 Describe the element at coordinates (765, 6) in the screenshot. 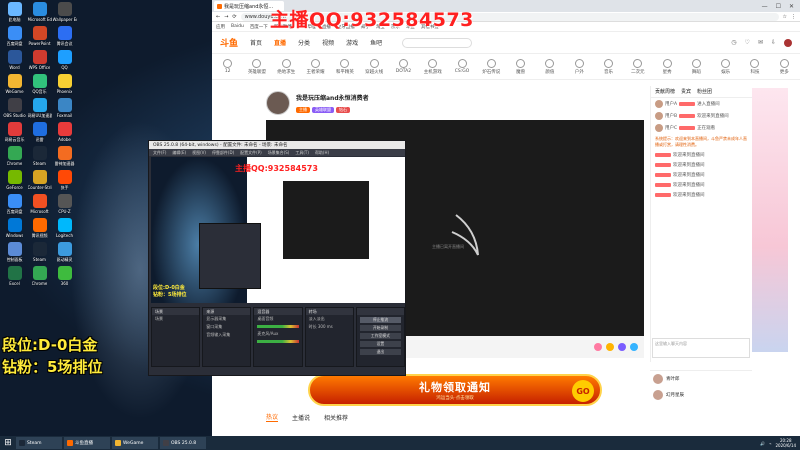

I see `minimize-icon: —` at that location.